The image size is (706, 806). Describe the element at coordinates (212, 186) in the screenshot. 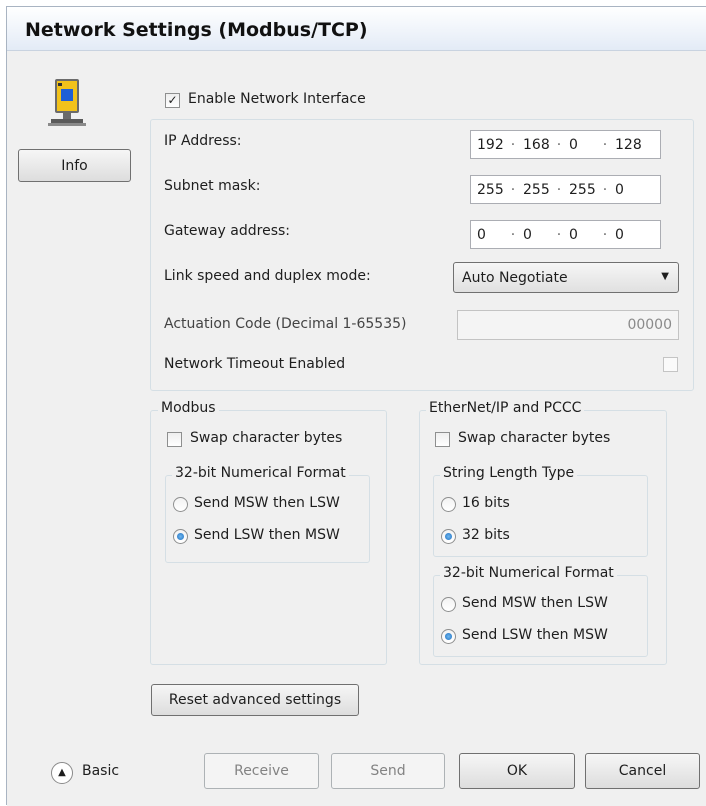

I see `subnet-mask-label: Subnet mask:` at that location.